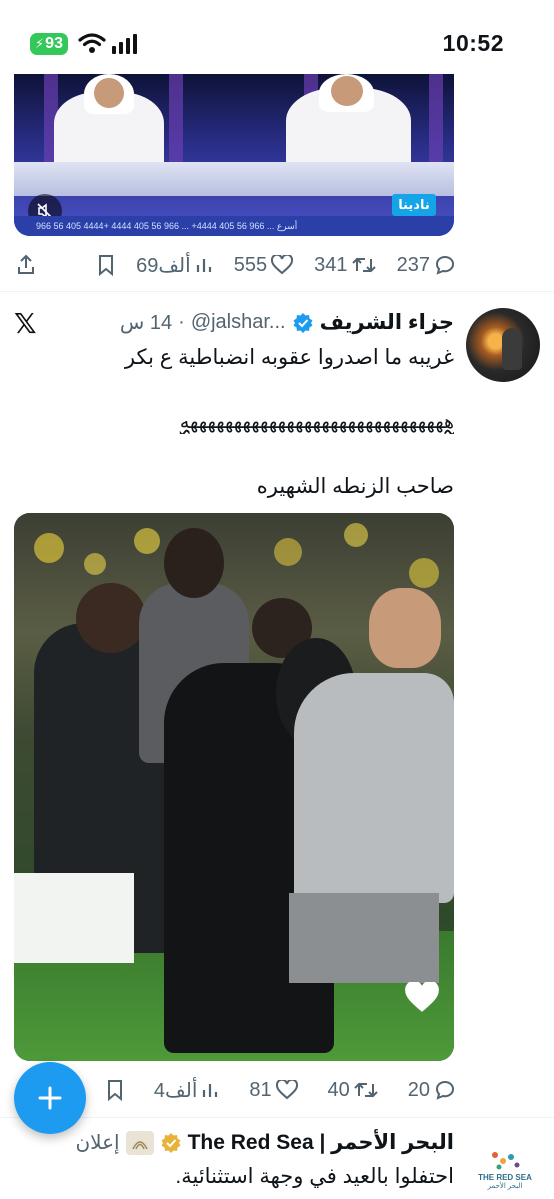 The width and height of the screenshot is (554, 1199). Describe the element at coordinates (314, 1176) in the screenshot. I see `ad-text: احتفلوا بالعيد في وجهة استثنائية.` at that location.